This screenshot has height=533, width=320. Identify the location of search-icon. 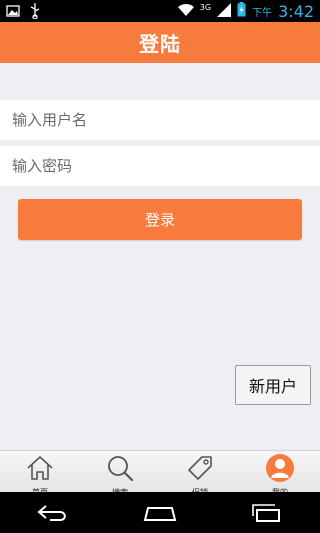
(120, 470).